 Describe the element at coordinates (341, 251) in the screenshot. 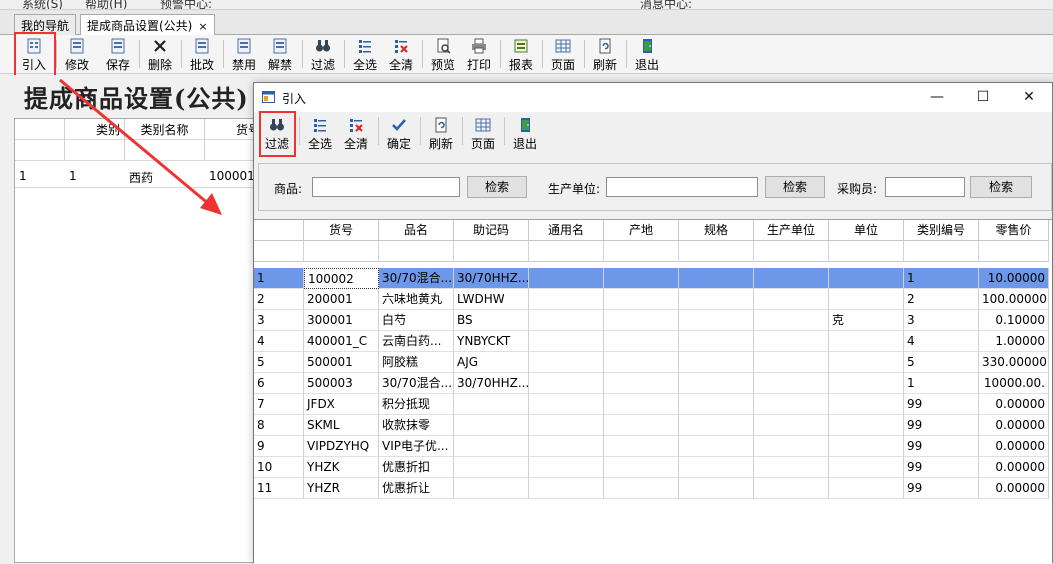

I see `filter-cell-code` at that location.